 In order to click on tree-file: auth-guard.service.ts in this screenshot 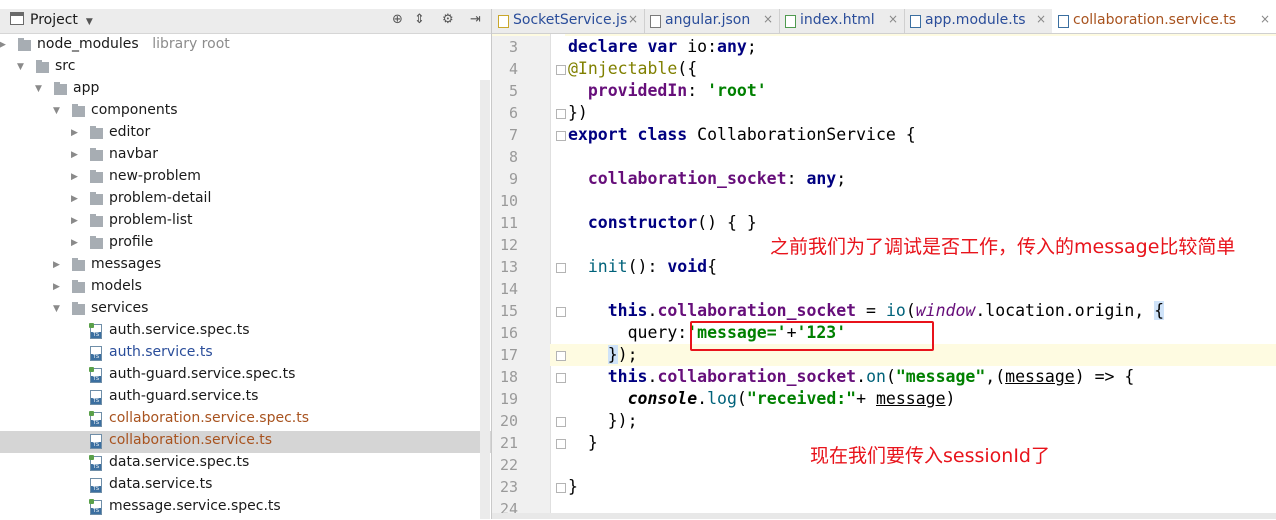, I will do `click(245, 398)`.